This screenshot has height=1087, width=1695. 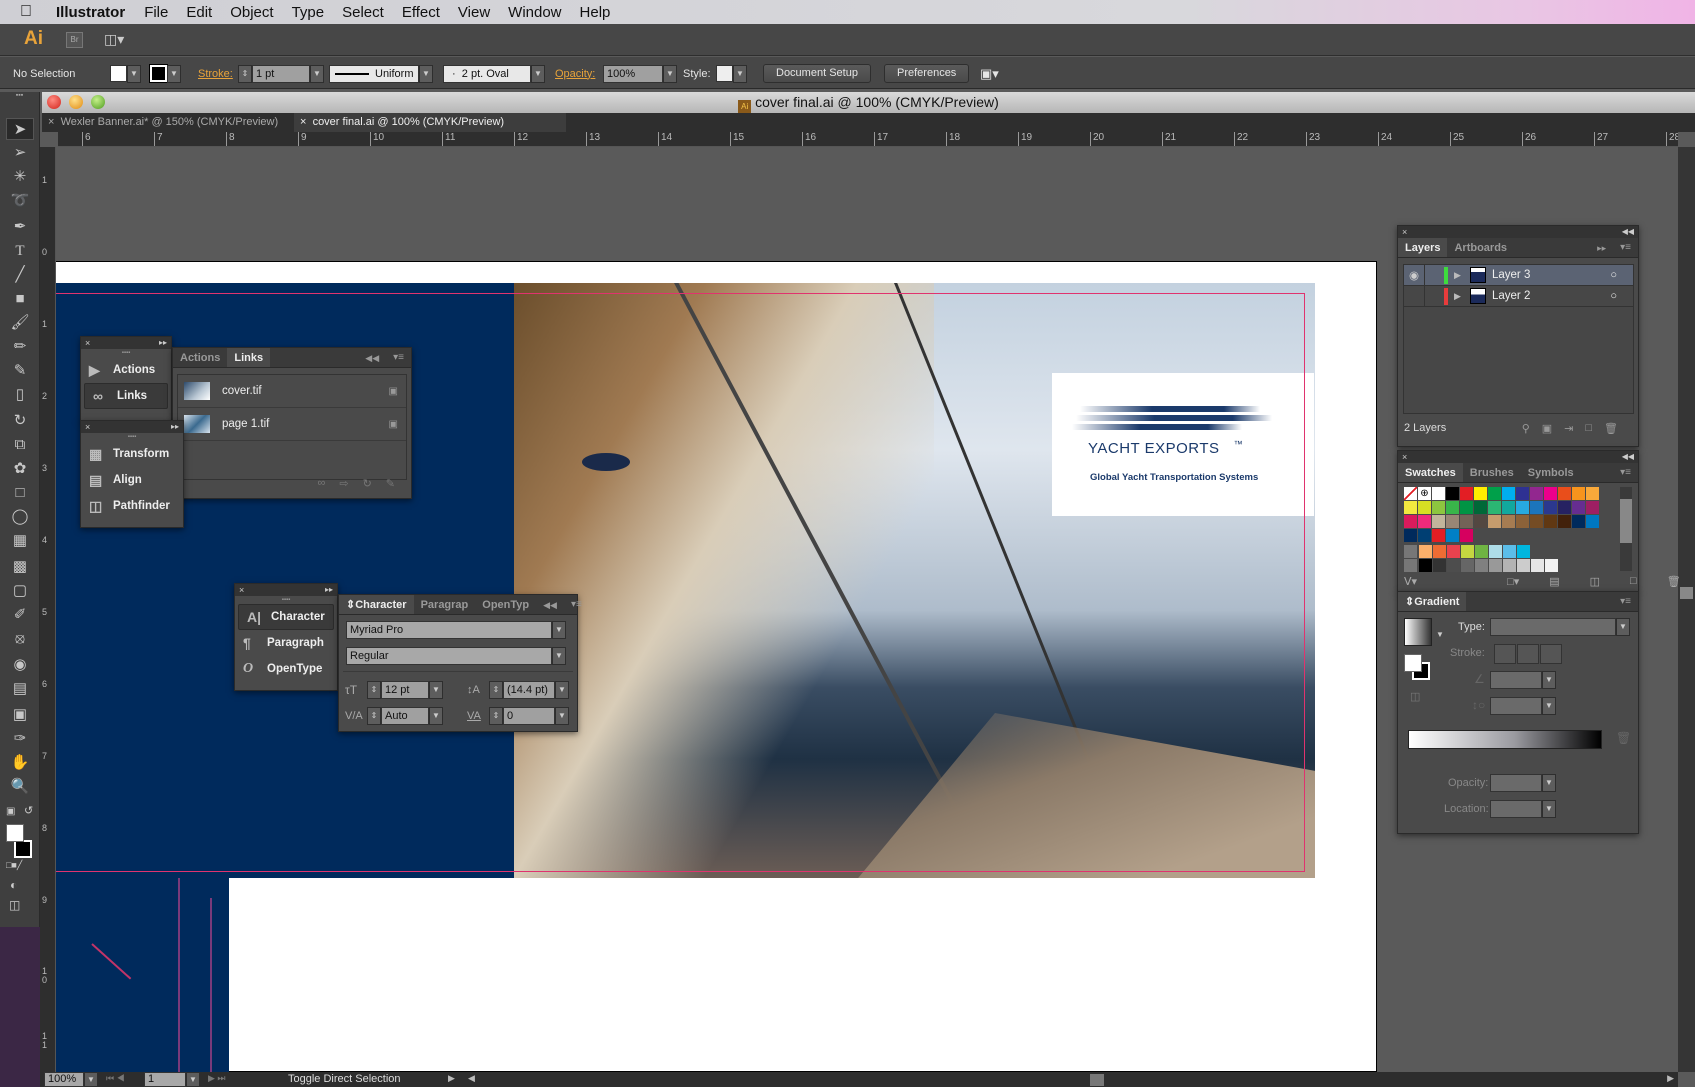 I want to click on opacity-label: Opacity:, so click(x=575, y=73).